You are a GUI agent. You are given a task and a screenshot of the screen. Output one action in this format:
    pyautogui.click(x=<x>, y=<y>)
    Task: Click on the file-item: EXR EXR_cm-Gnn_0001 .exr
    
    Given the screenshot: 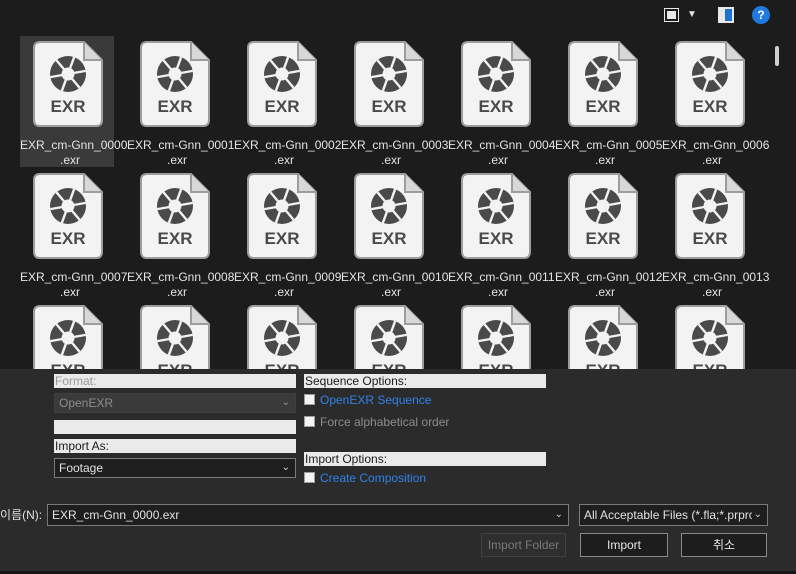 What is the action you would take?
    pyautogui.click(x=180, y=101)
    